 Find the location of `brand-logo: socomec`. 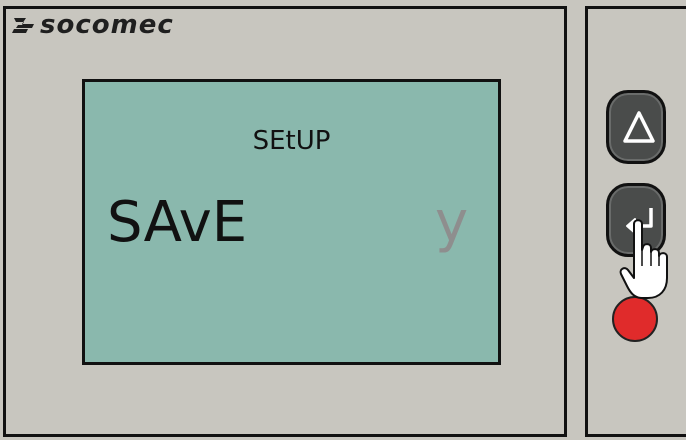

brand-logo: socomec is located at coordinates (93, 25).